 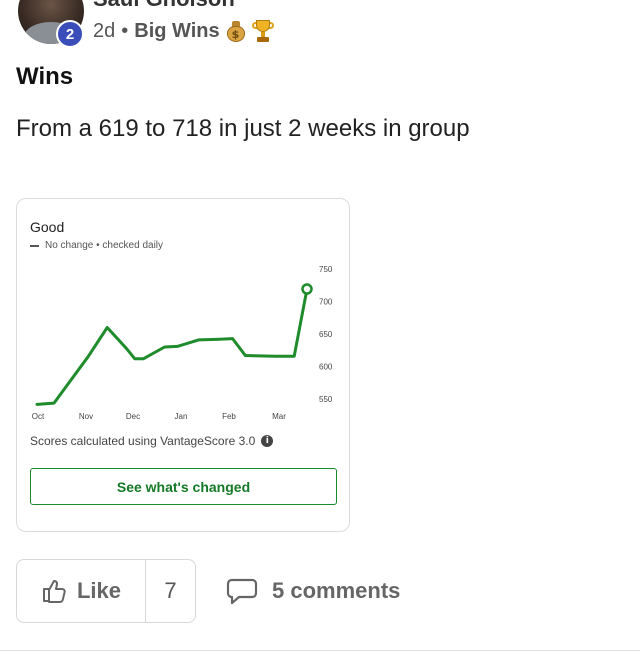 What do you see at coordinates (320, 30) in the screenshot?
I see `post-header: 2 Saul Gholson 2d • Big Wins $` at bounding box center [320, 30].